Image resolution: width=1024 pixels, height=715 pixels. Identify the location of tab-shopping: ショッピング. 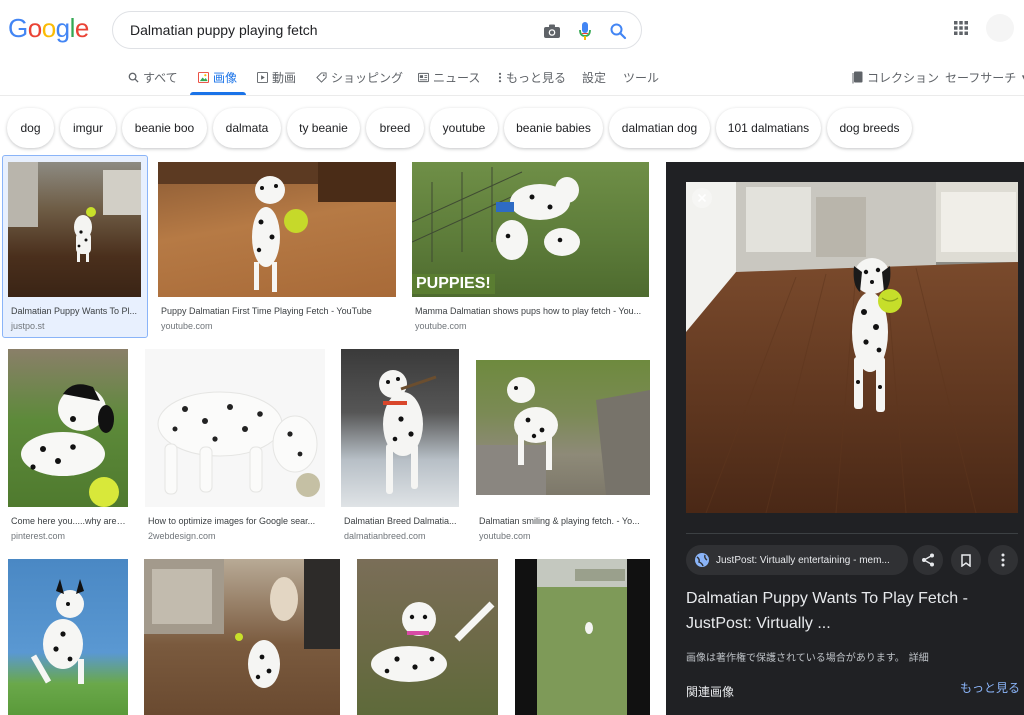
(359, 77).